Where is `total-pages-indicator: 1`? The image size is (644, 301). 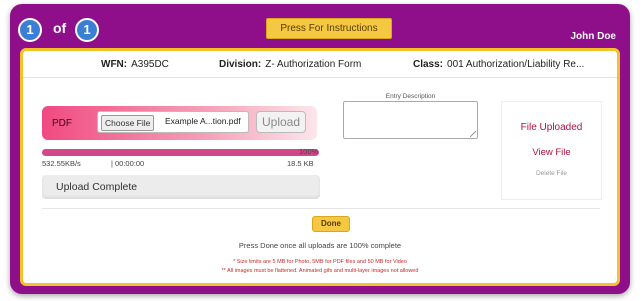 total-pages-indicator: 1 is located at coordinates (87, 30).